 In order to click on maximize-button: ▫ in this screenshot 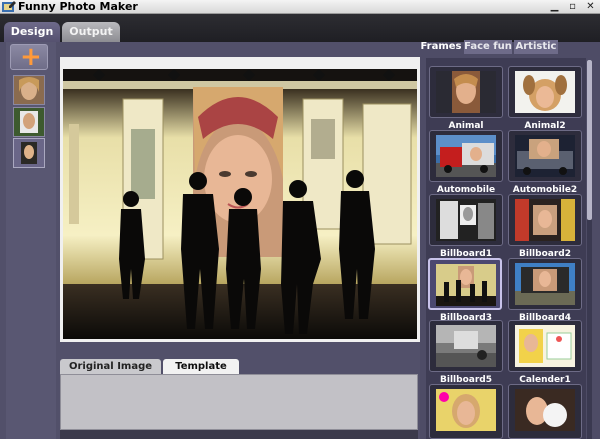, I will do `click(572, 7)`.